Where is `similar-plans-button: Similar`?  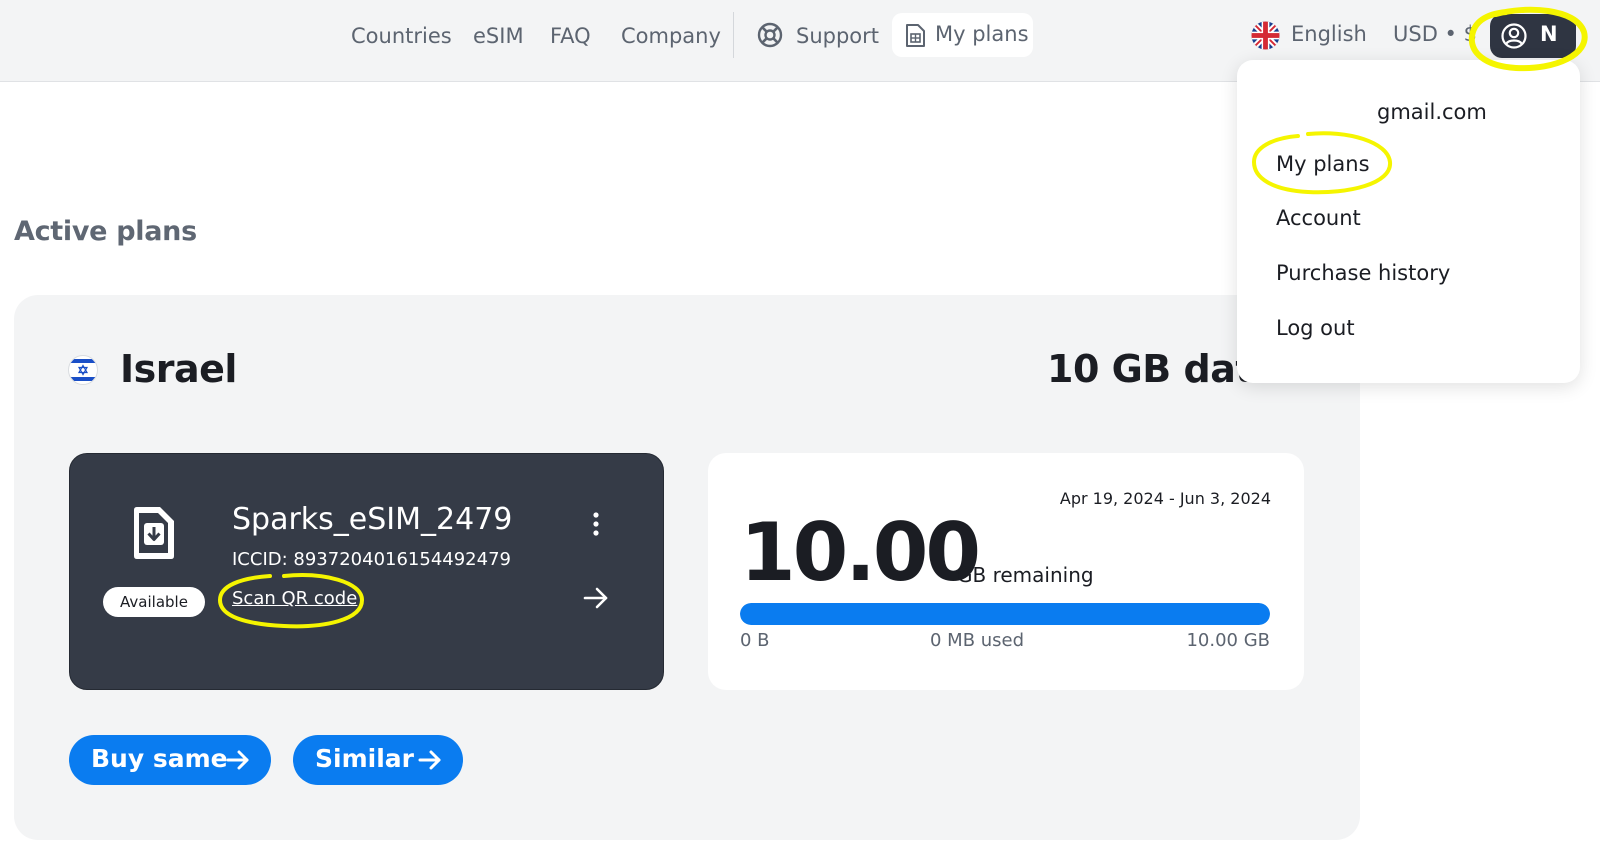
similar-plans-button: Similar is located at coordinates (378, 760).